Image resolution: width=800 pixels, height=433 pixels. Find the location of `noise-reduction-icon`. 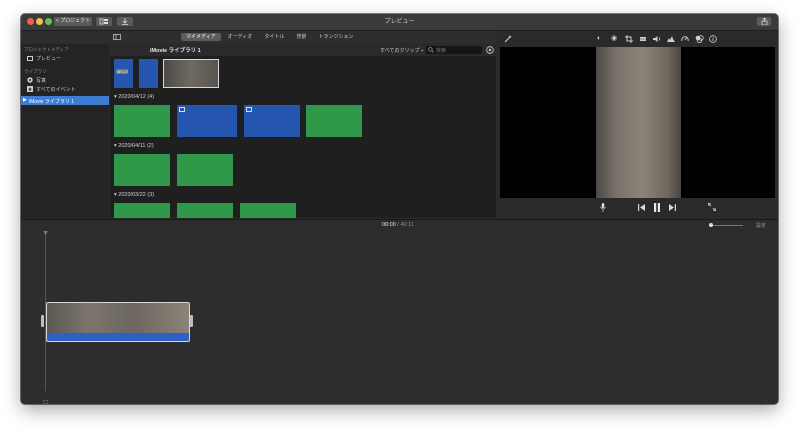

noise-reduction-icon is located at coordinates (671, 40).